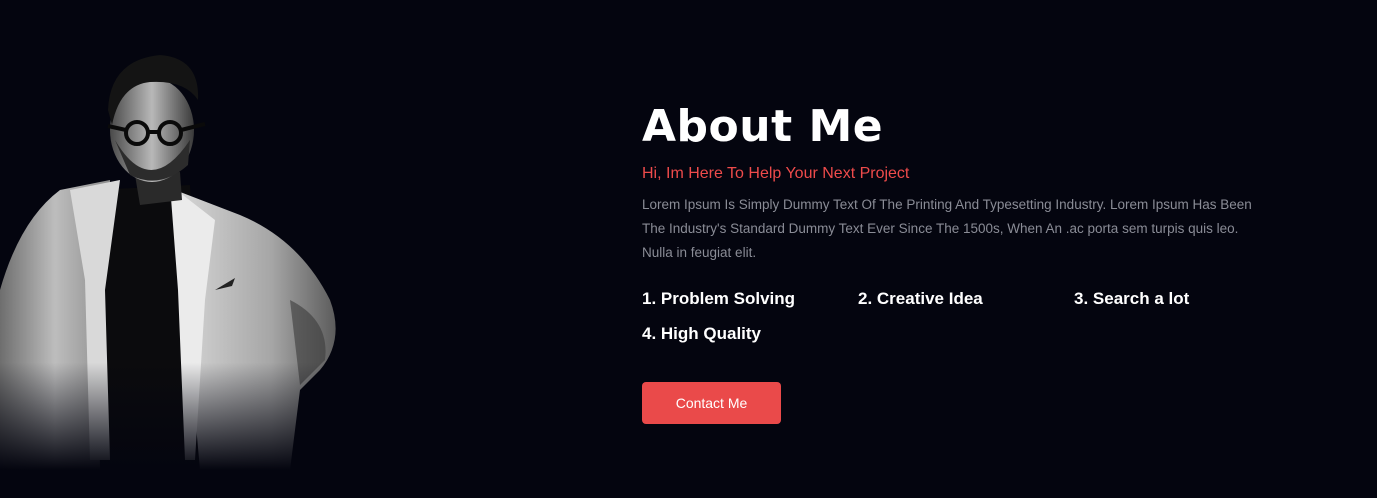  What do you see at coordinates (763, 126) in the screenshot?
I see `section-title: About Me` at bounding box center [763, 126].